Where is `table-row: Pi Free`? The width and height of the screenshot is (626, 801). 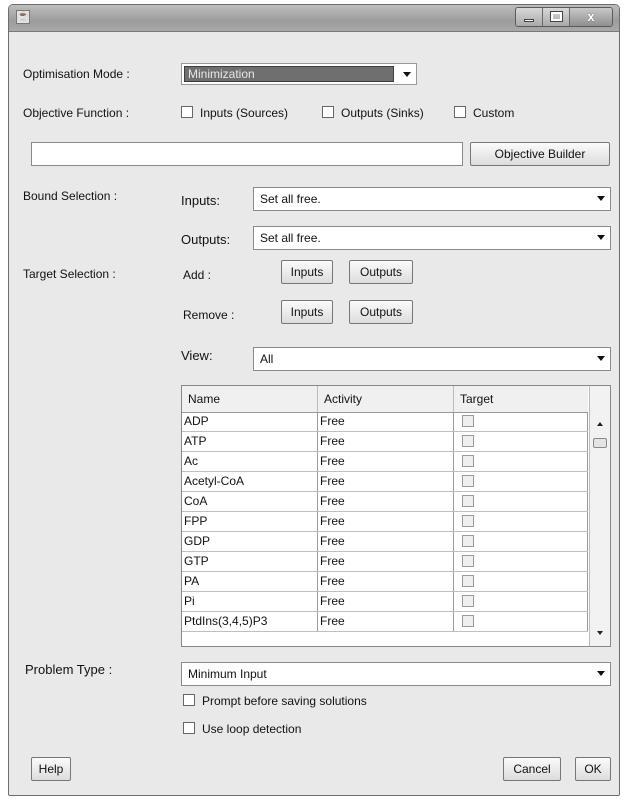
table-row: Pi Free is located at coordinates (385, 602).